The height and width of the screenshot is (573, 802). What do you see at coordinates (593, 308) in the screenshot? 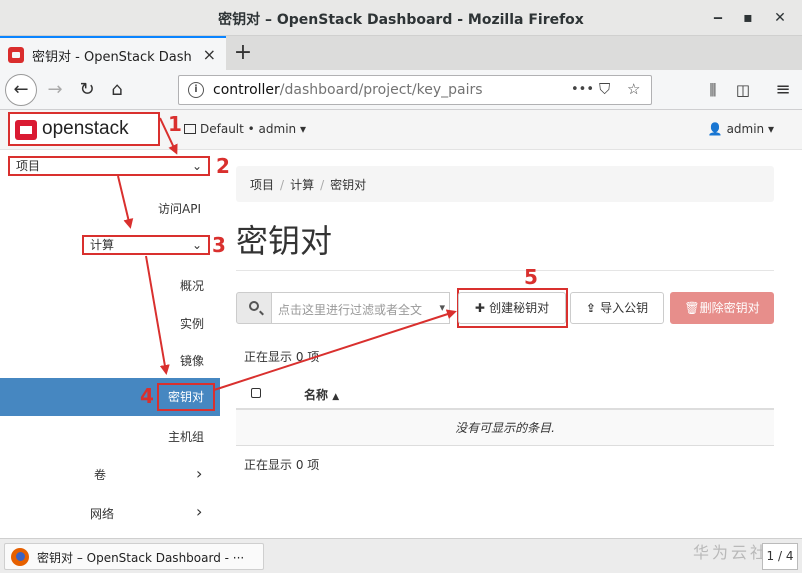
I see `upload-icon: ⇪` at bounding box center [593, 308].